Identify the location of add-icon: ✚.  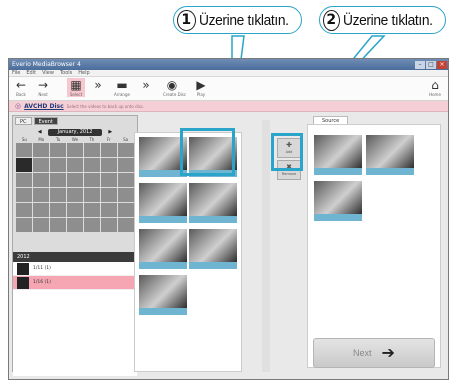
(289, 145).